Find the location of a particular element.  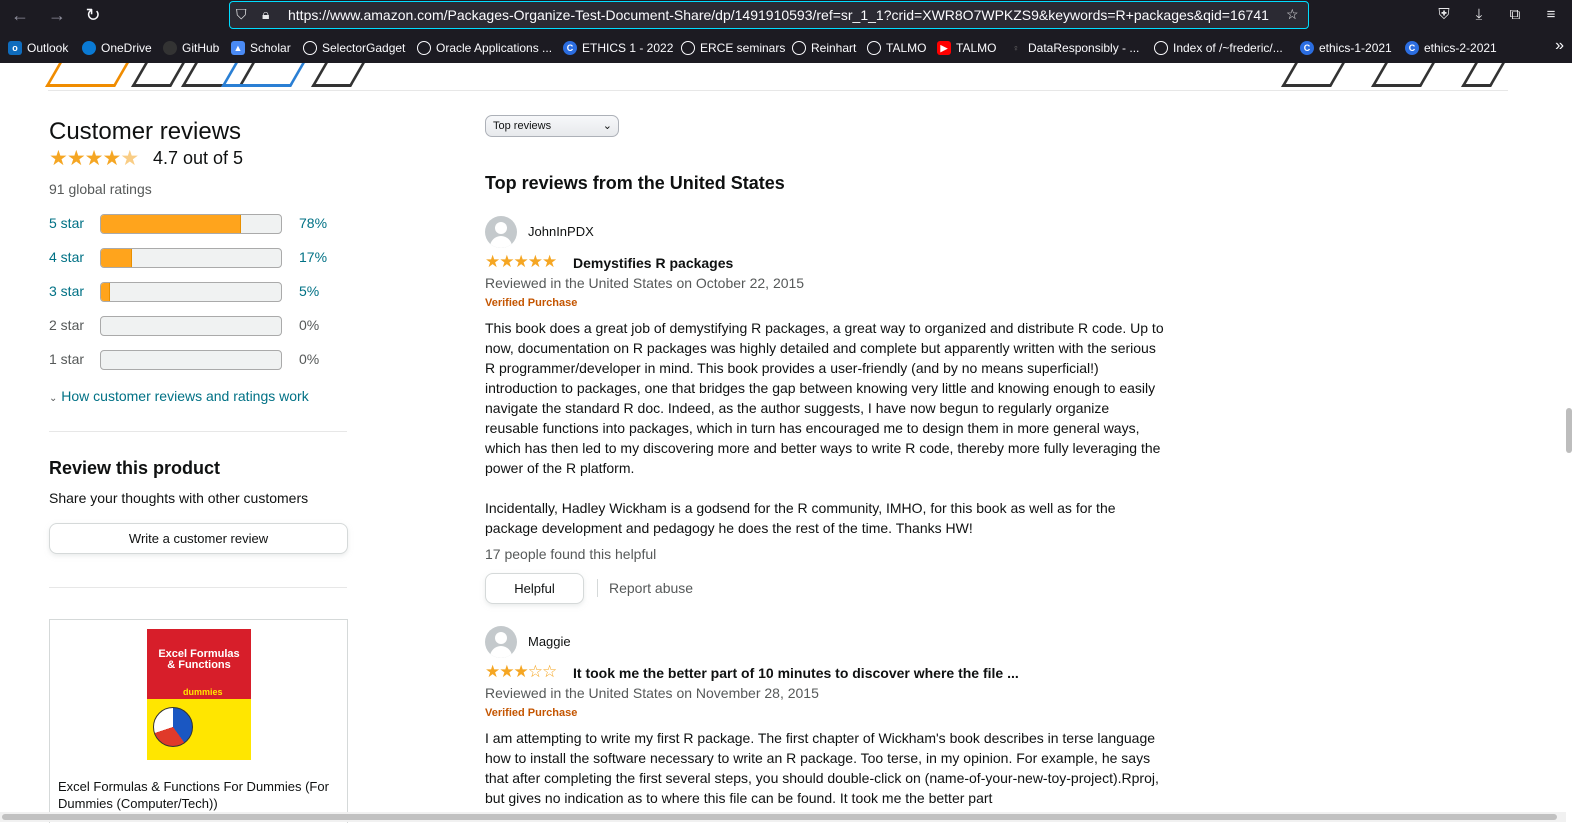

bookmark-star-icon: ☆ is located at coordinates (1292, 14).